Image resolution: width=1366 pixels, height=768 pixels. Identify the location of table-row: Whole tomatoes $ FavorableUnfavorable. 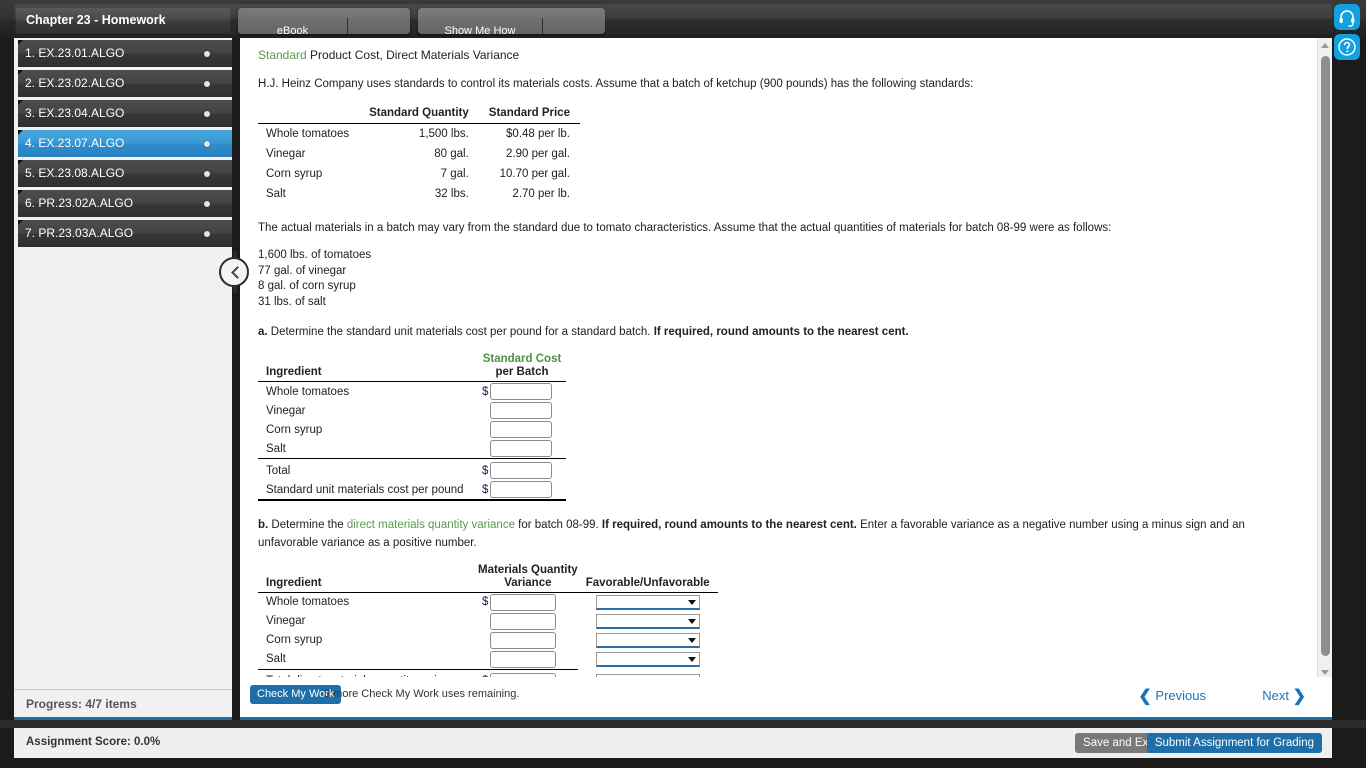
(488, 602).